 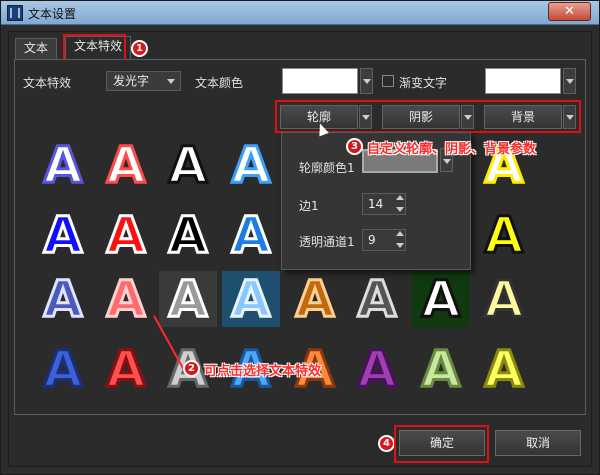 I want to click on outline-color-label: 轮廓颜色1, so click(x=327, y=168).